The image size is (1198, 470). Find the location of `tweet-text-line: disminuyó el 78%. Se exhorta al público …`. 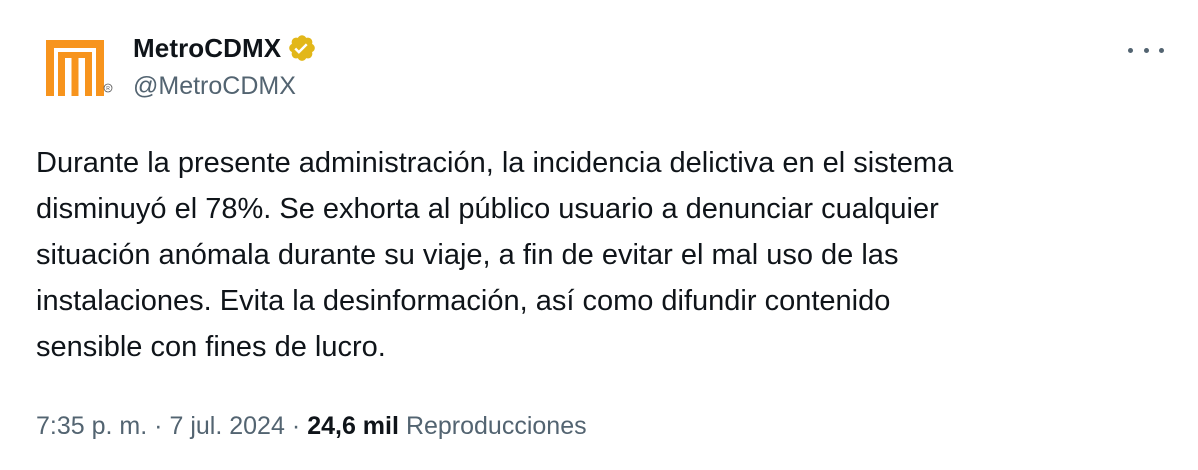

tweet-text-line: disminuyó el 78%. Se exhorta al público … is located at coordinates (487, 209).